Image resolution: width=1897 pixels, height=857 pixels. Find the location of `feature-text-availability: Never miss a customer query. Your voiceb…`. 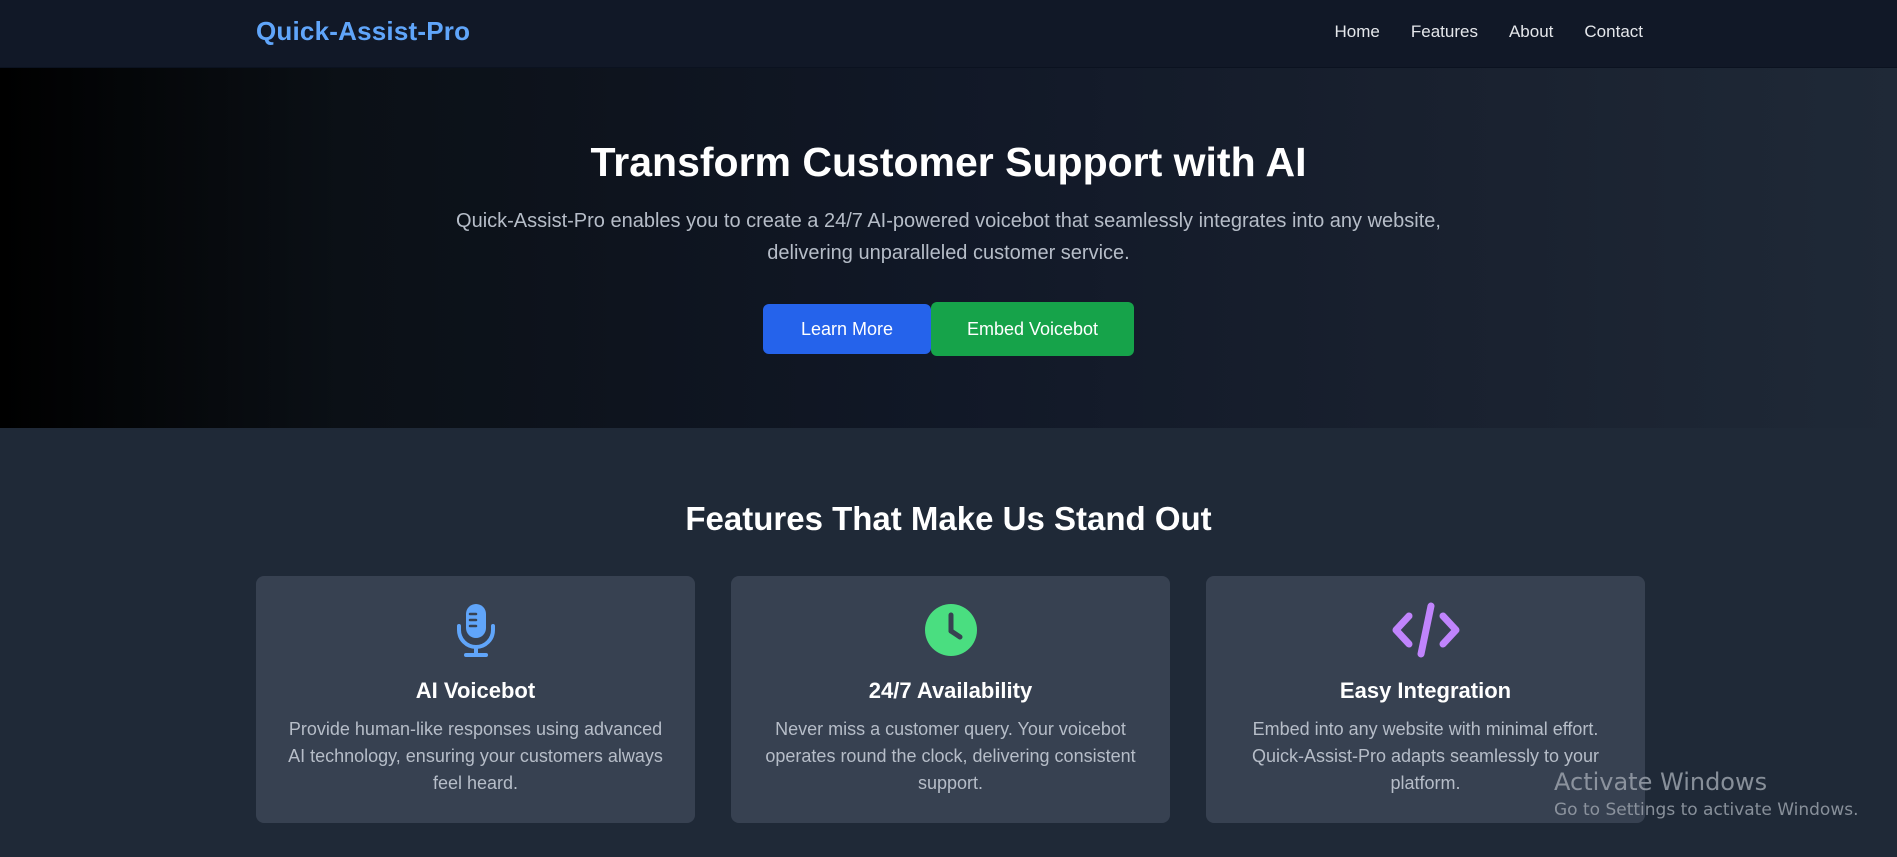

feature-text-availability: Never miss a customer query. Your voiceb… is located at coordinates (950, 756).